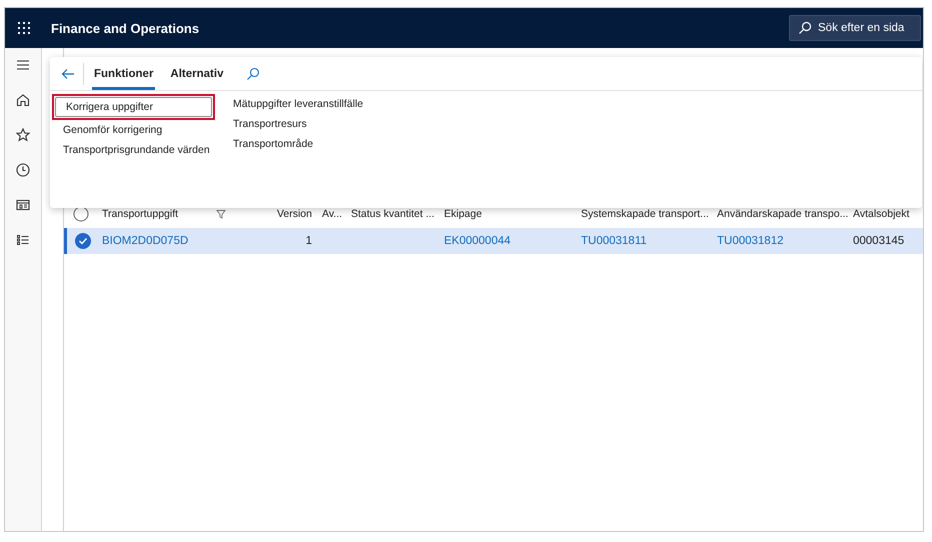 The width and height of the screenshot is (932, 542). Describe the element at coordinates (298, 124) in the screenshot. I see `menu-item: Transportresurs` at that location.